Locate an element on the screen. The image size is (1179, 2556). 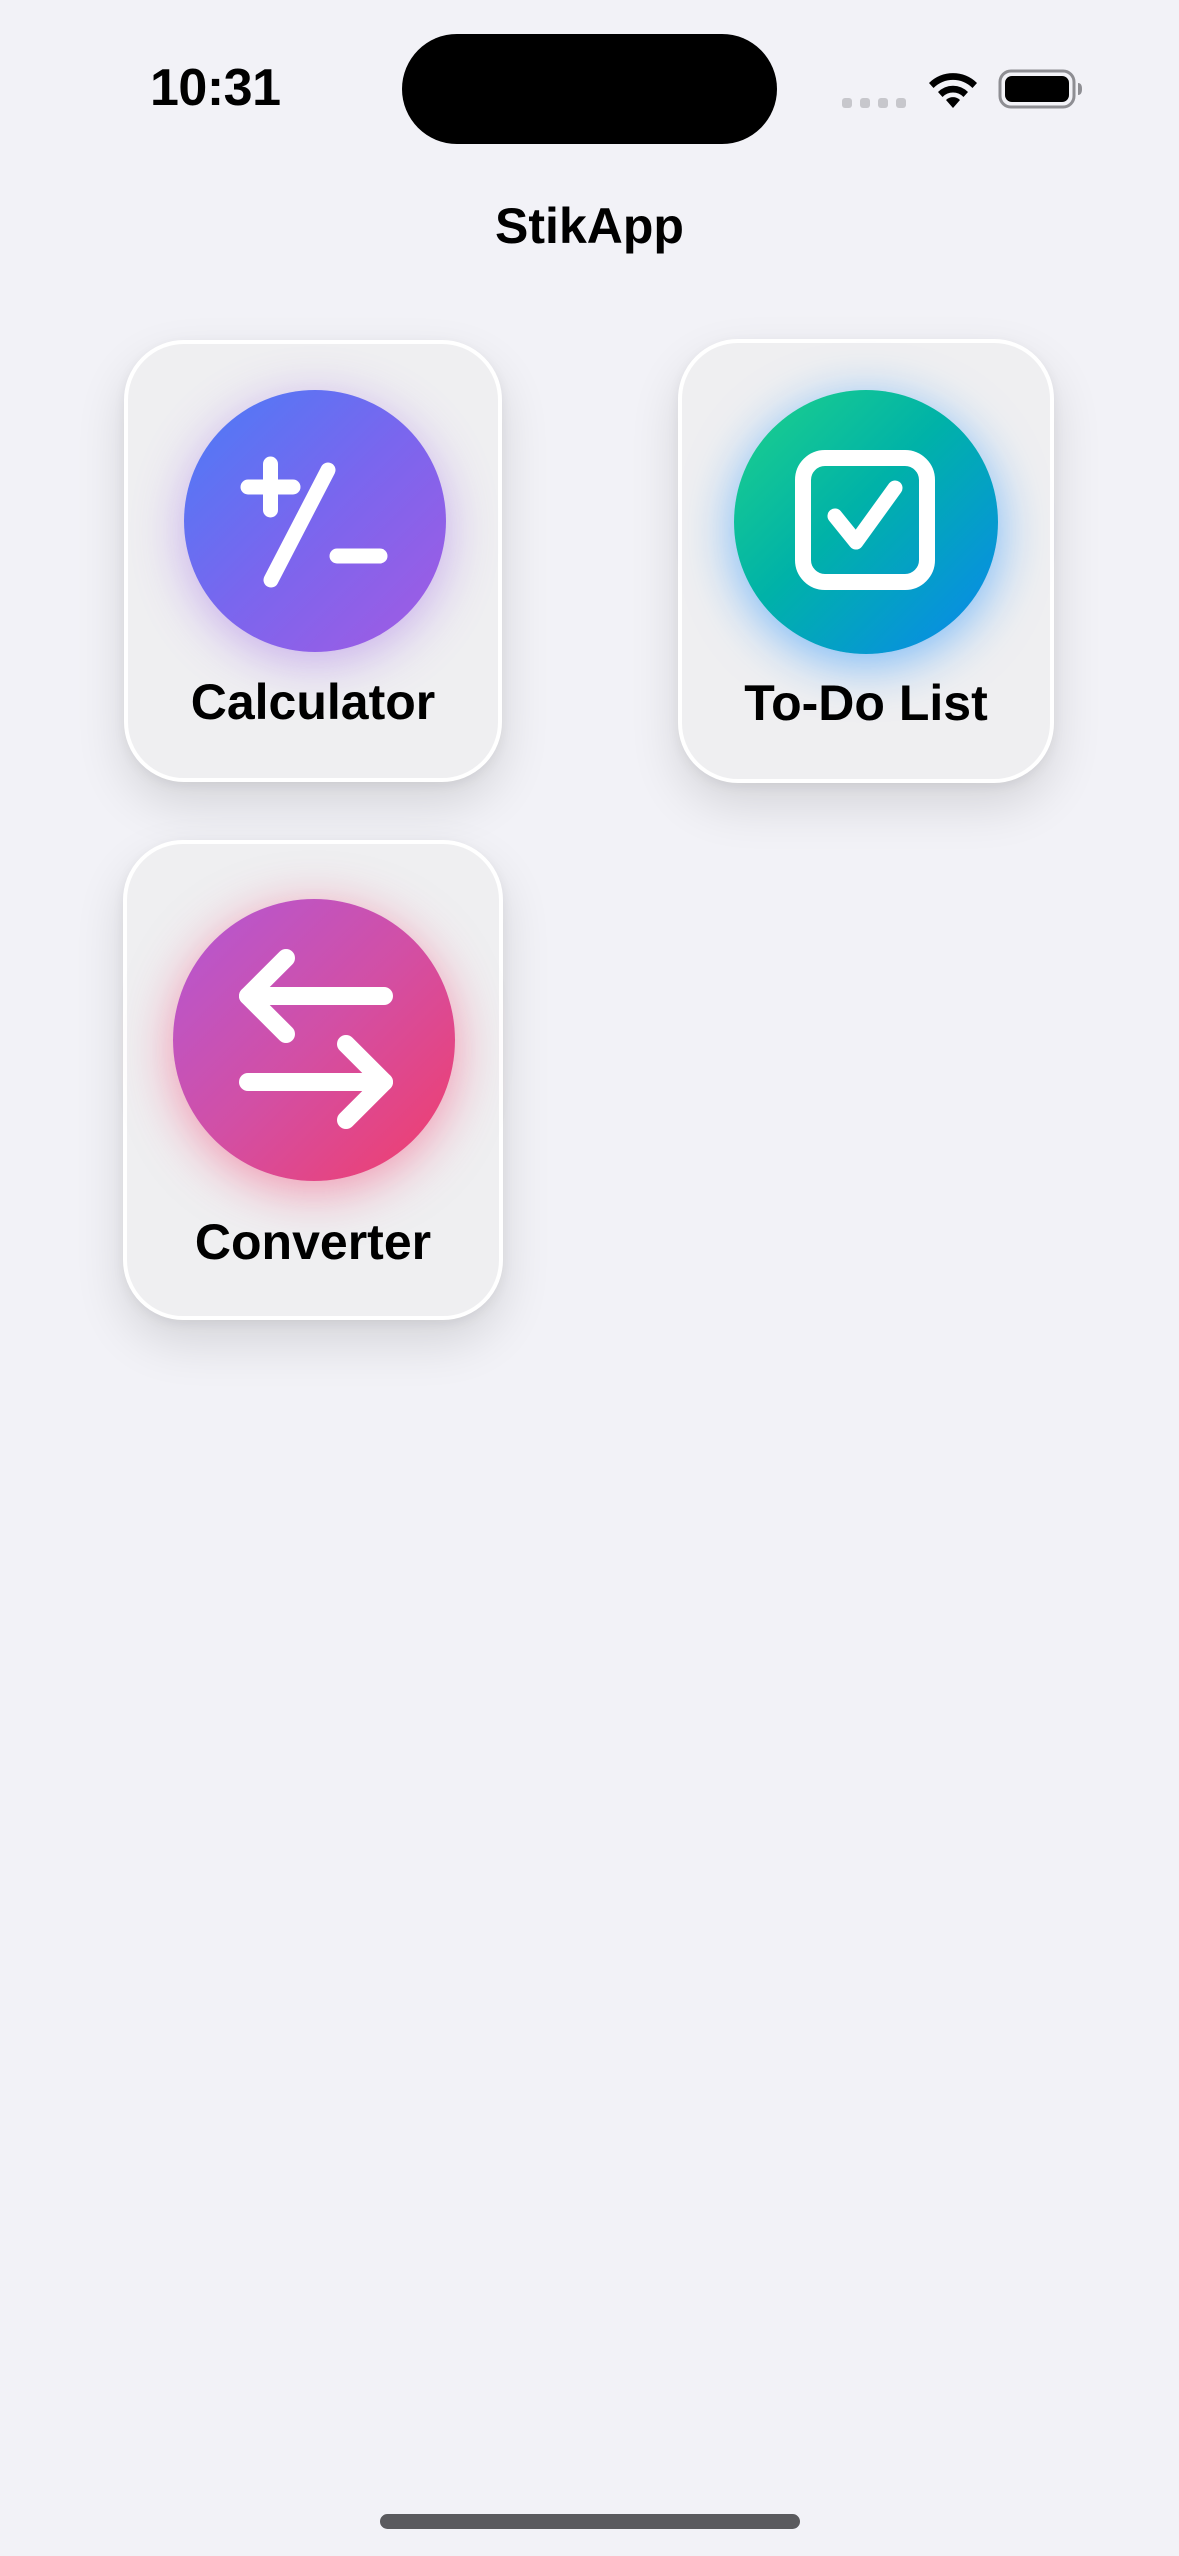
app-label-converter: Converter is located at coordinates (313, 1242).